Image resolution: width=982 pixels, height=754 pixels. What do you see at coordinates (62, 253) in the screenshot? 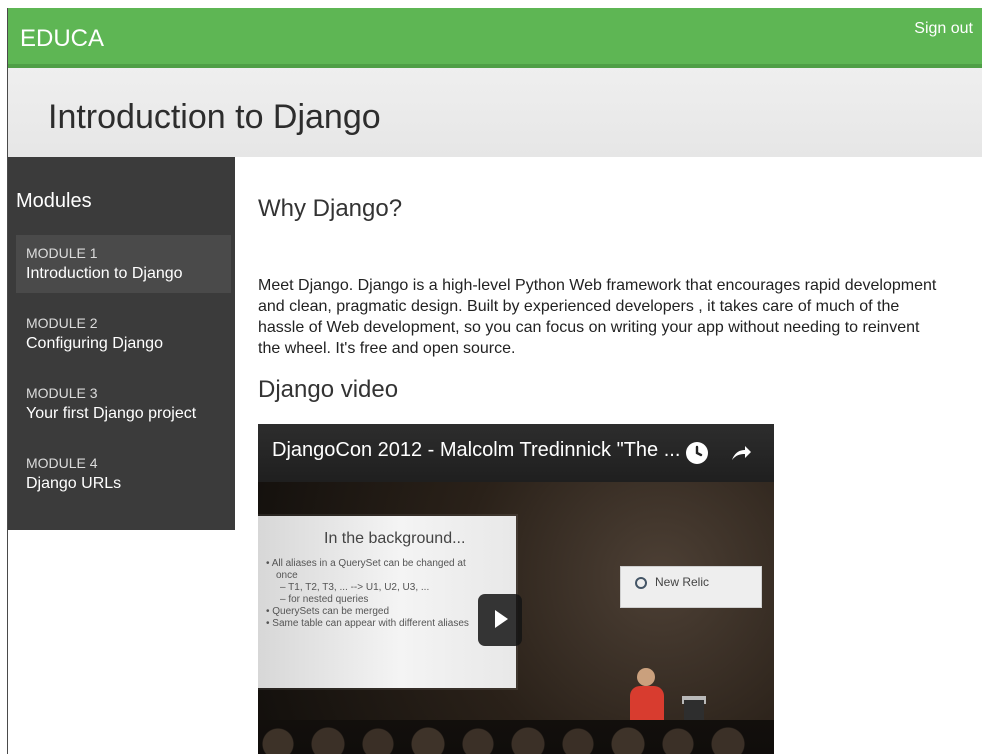
I see `module-1-label: MODULE 1` at bounding box center [62, 253].